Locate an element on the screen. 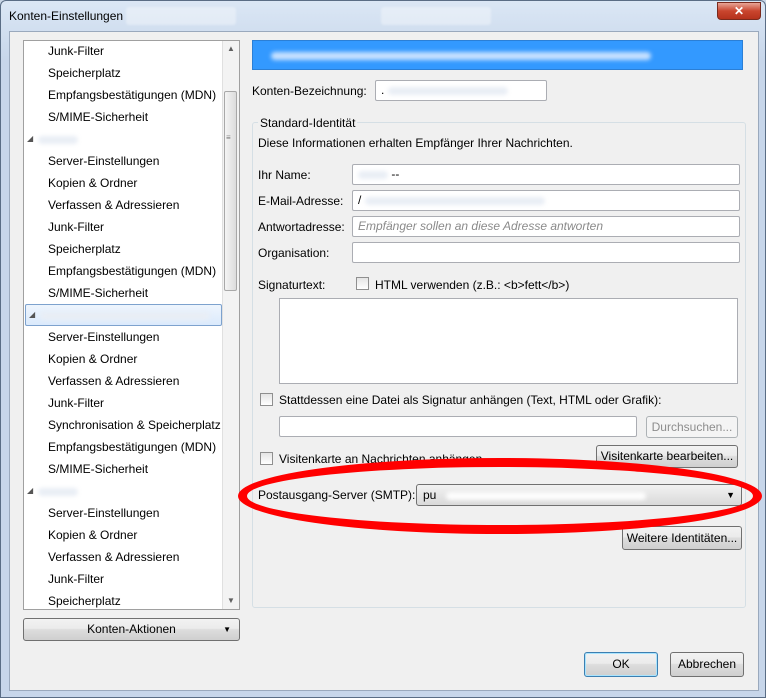  email-label: E-Mail-Adresse: is located at coordinates (301, 201).